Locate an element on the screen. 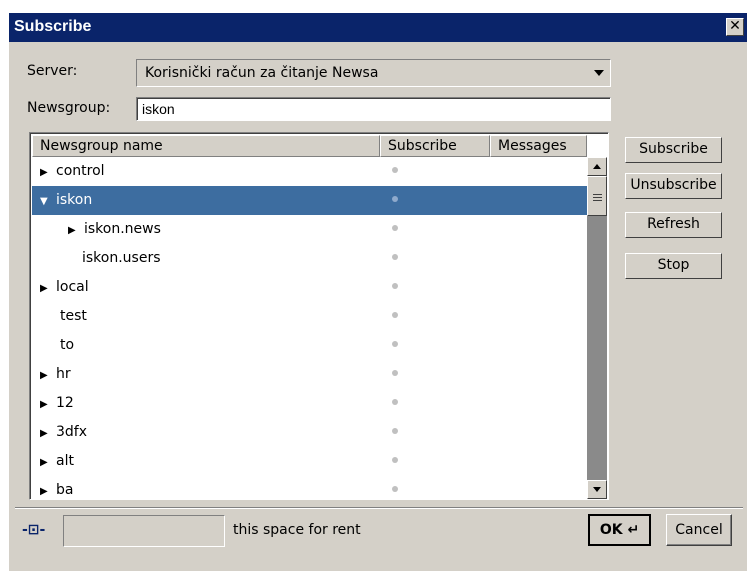  unsubscribe-button: Unsubscribe is located at coordinates (673, 186).